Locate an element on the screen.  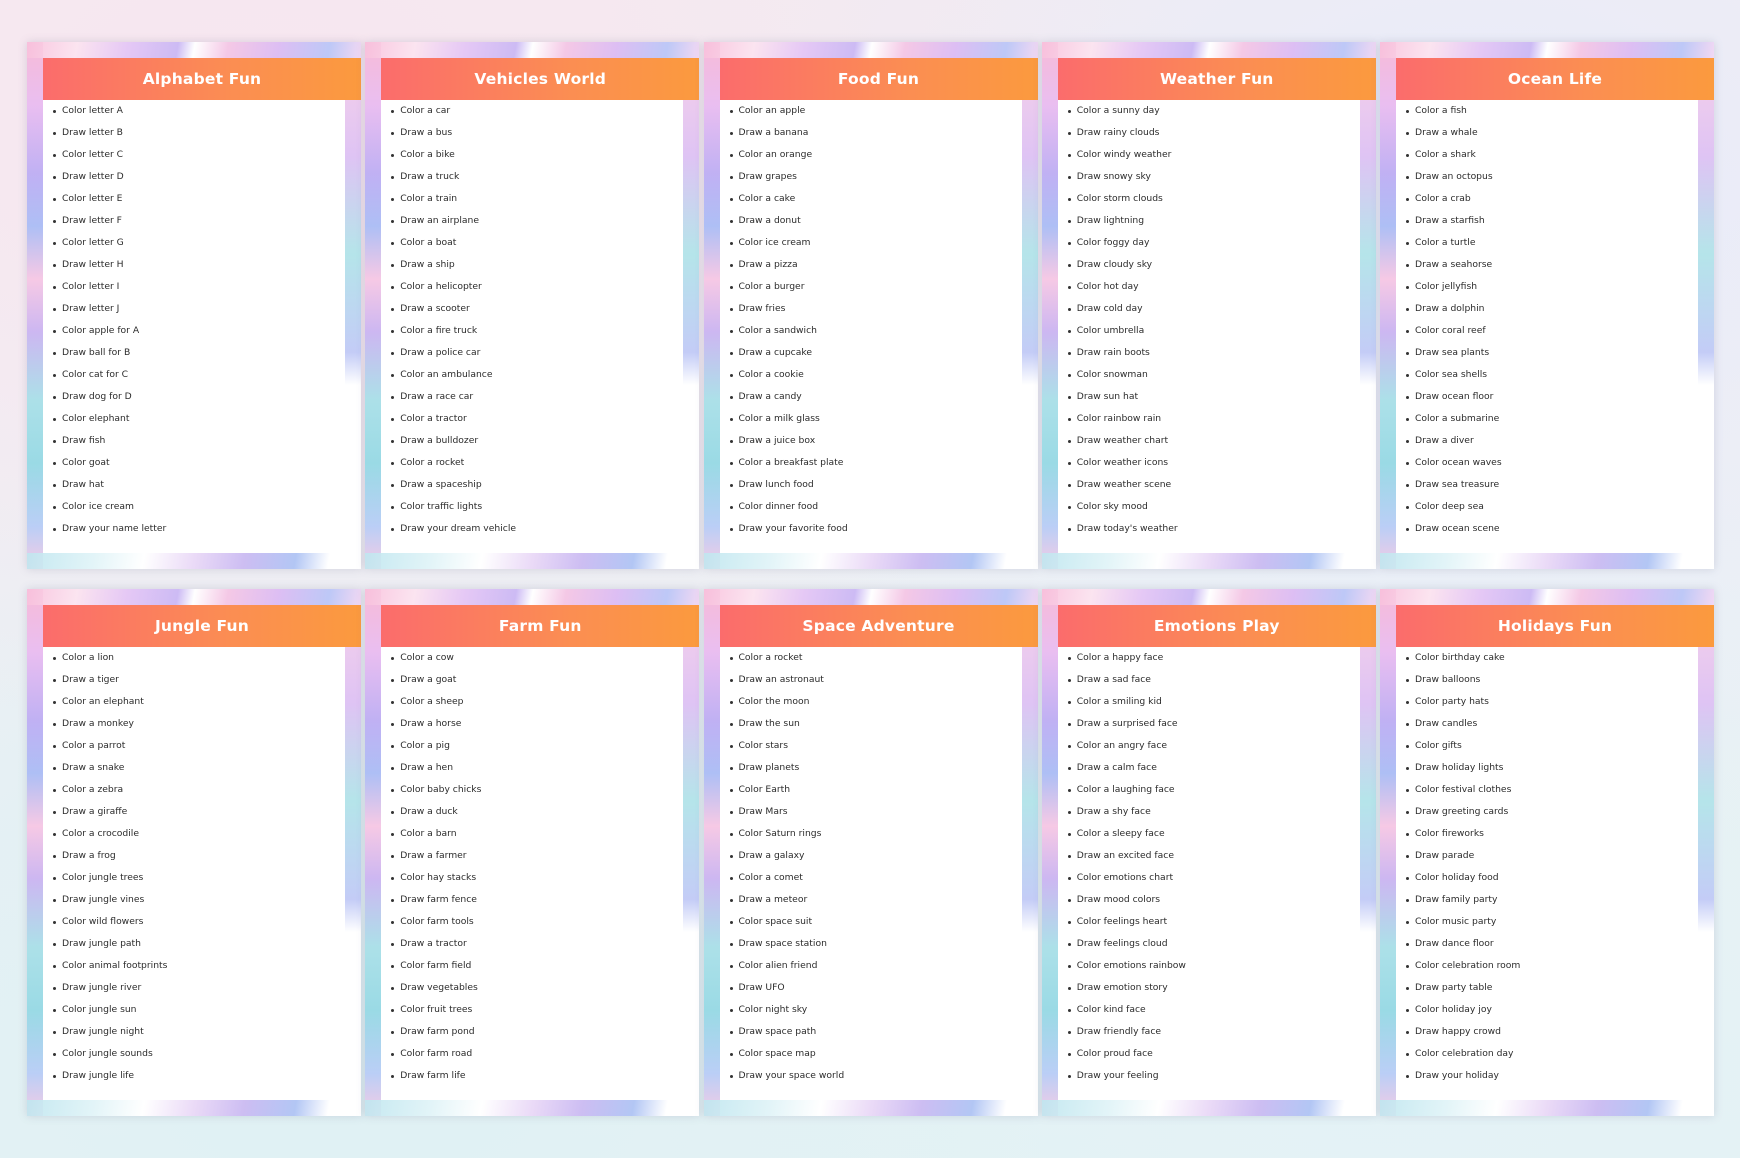
list-item: Draw a whale is located at coordinates (1546, 133).